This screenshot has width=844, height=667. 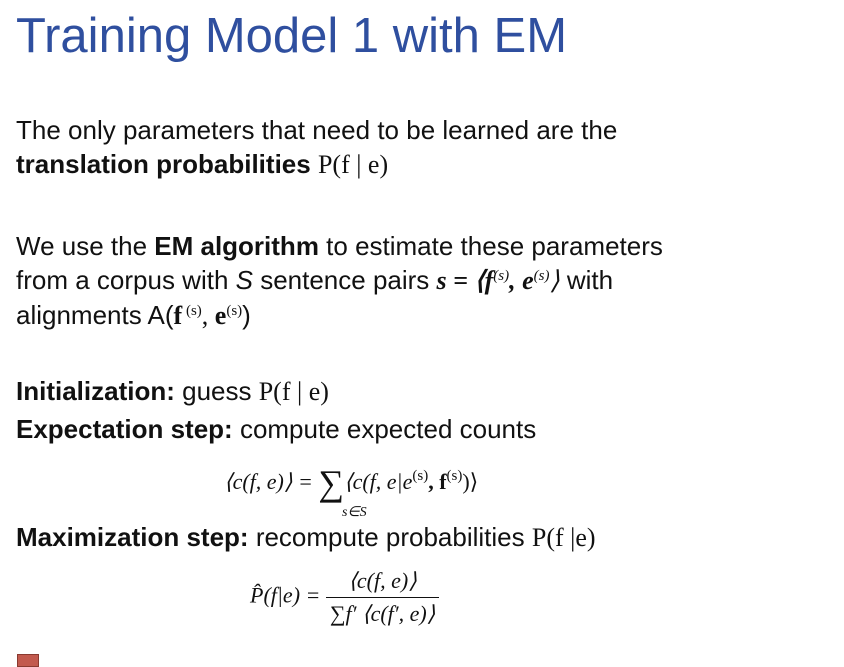 I want to click on expectation-label: Expectation step:, so click(x=124, y=429).